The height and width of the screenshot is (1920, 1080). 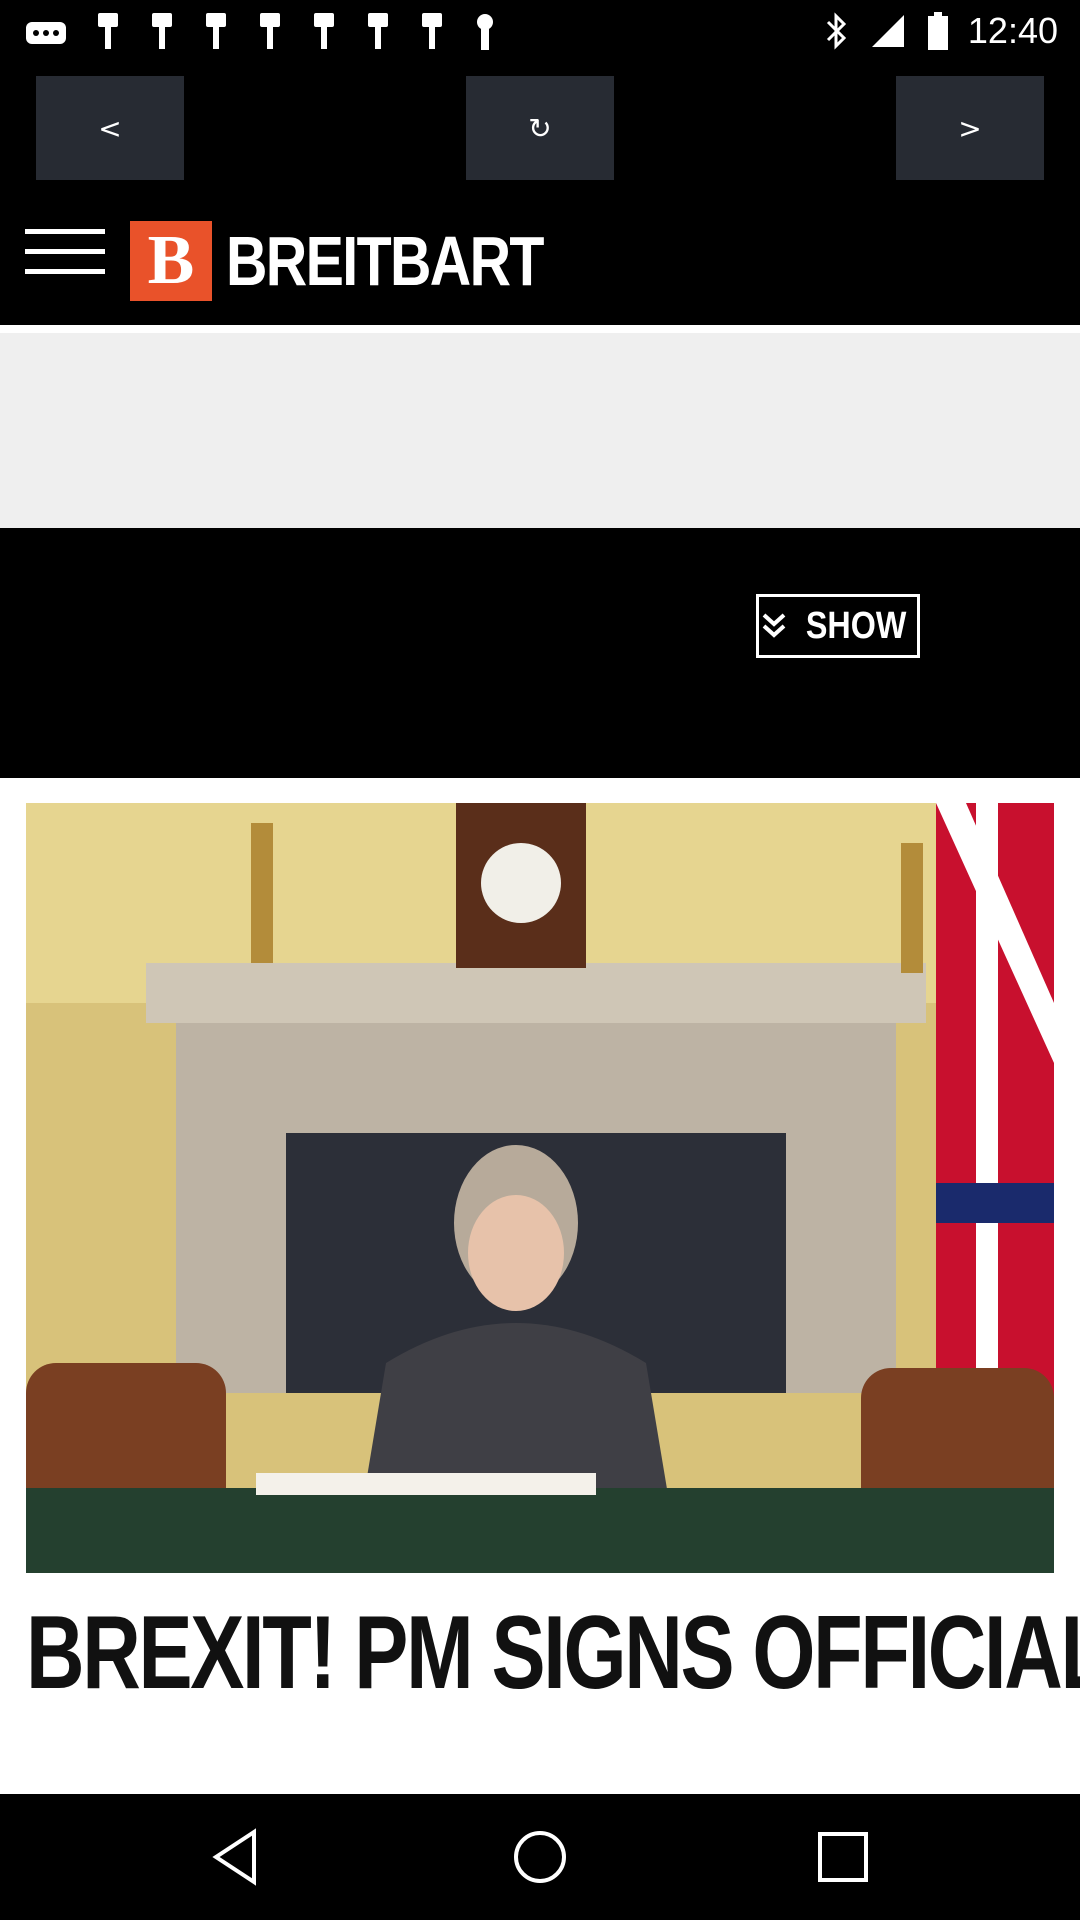 I want to click on menu-icon, so click(x=65, y=252).